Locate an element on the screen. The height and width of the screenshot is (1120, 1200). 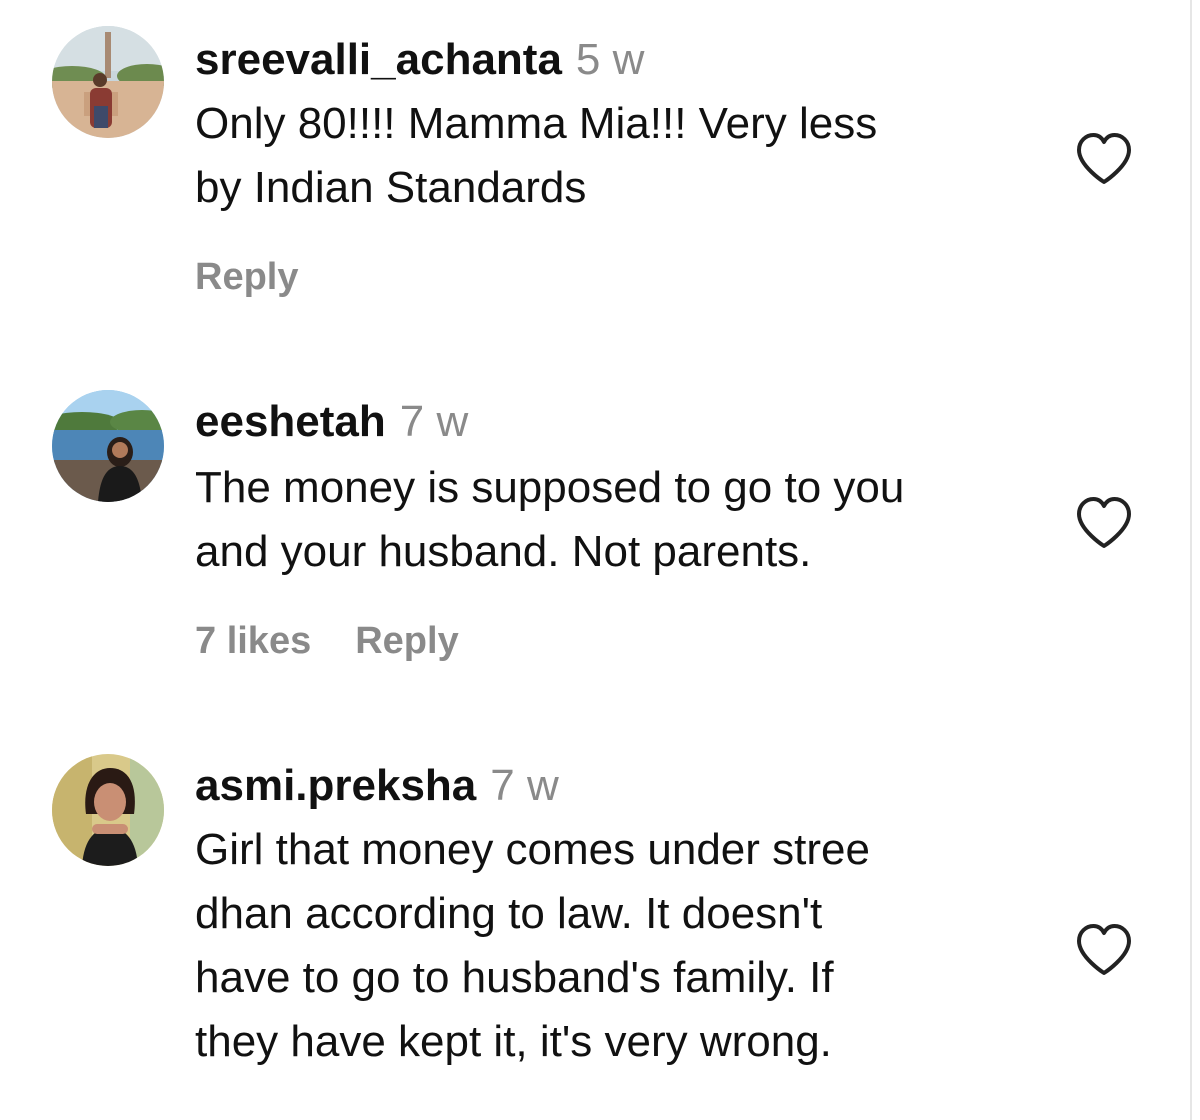
comment-username: eeshetah is located at coordinates (290, 421).